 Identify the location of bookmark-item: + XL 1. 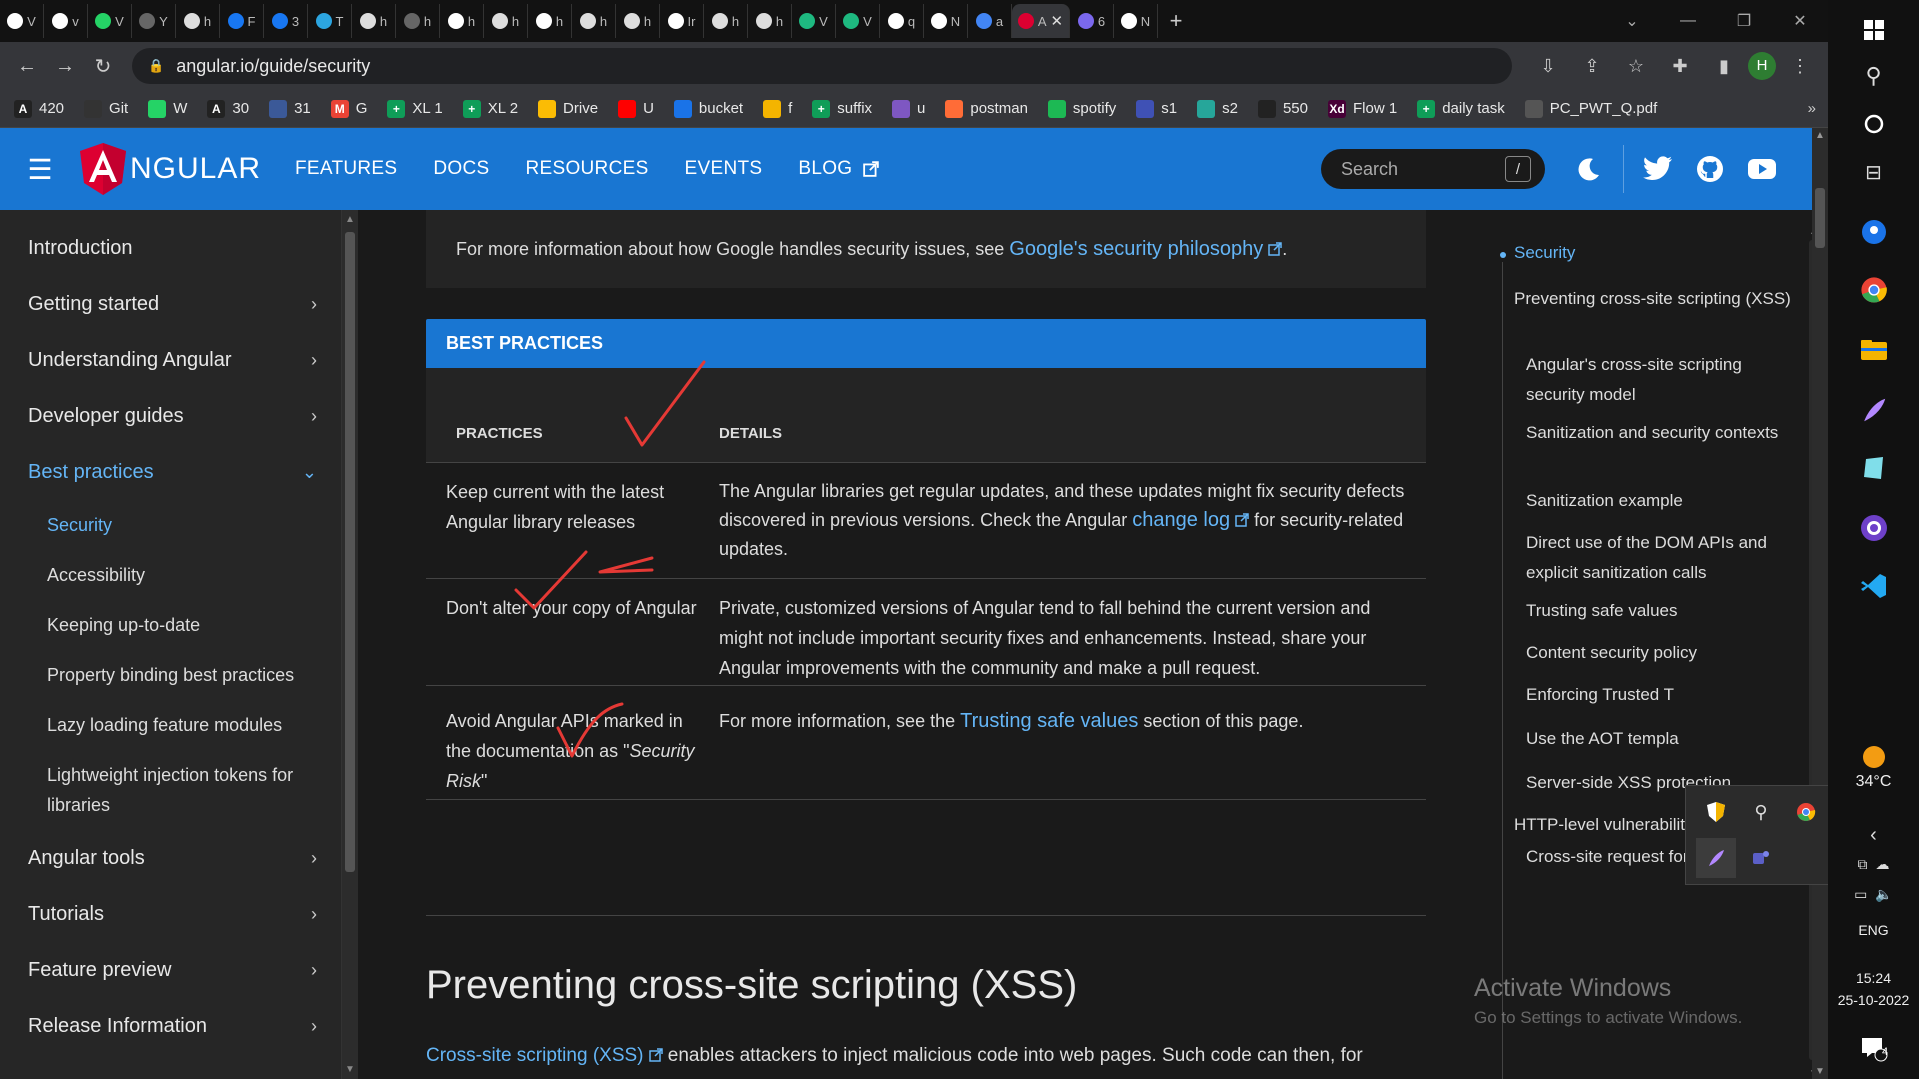
(415, 108).